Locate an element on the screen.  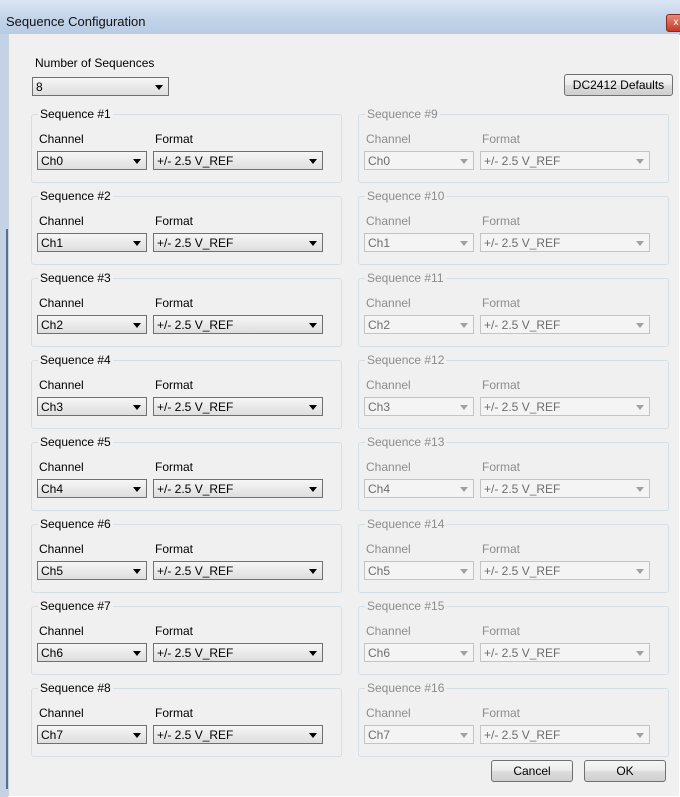
channel-select: Ch4 is located at coordinates (92, 488).